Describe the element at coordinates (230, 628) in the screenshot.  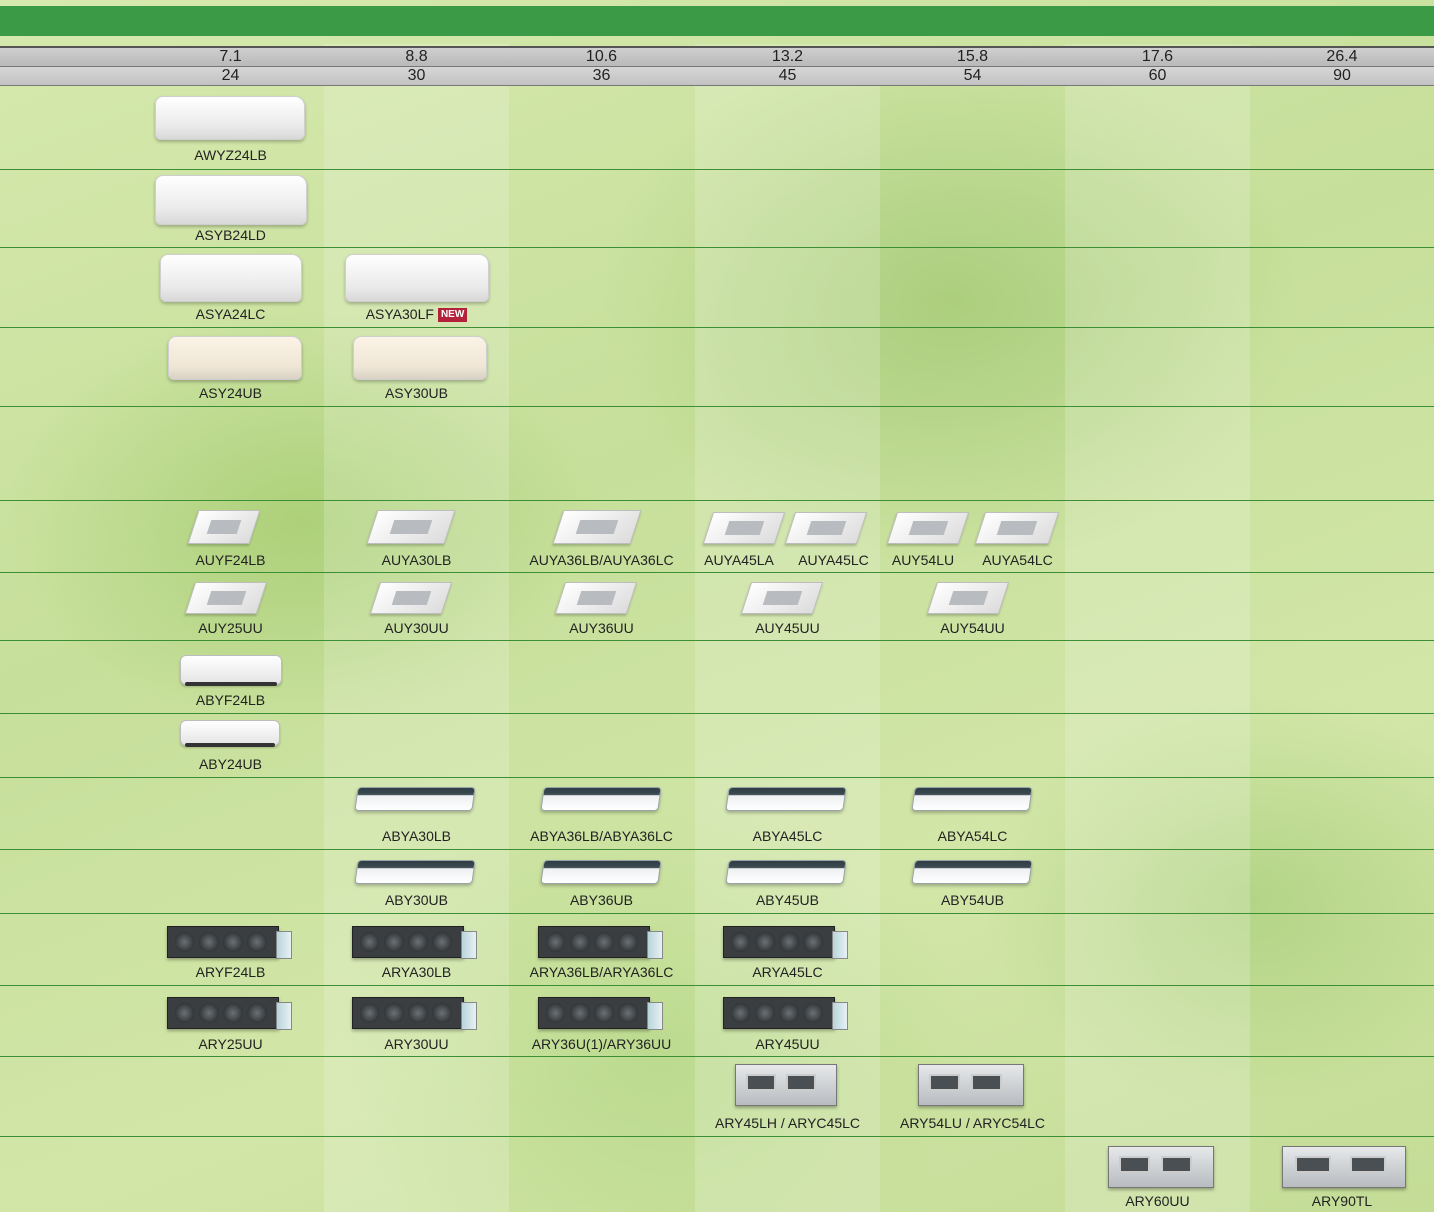
I see `model-label: AUY25UU` at that location.